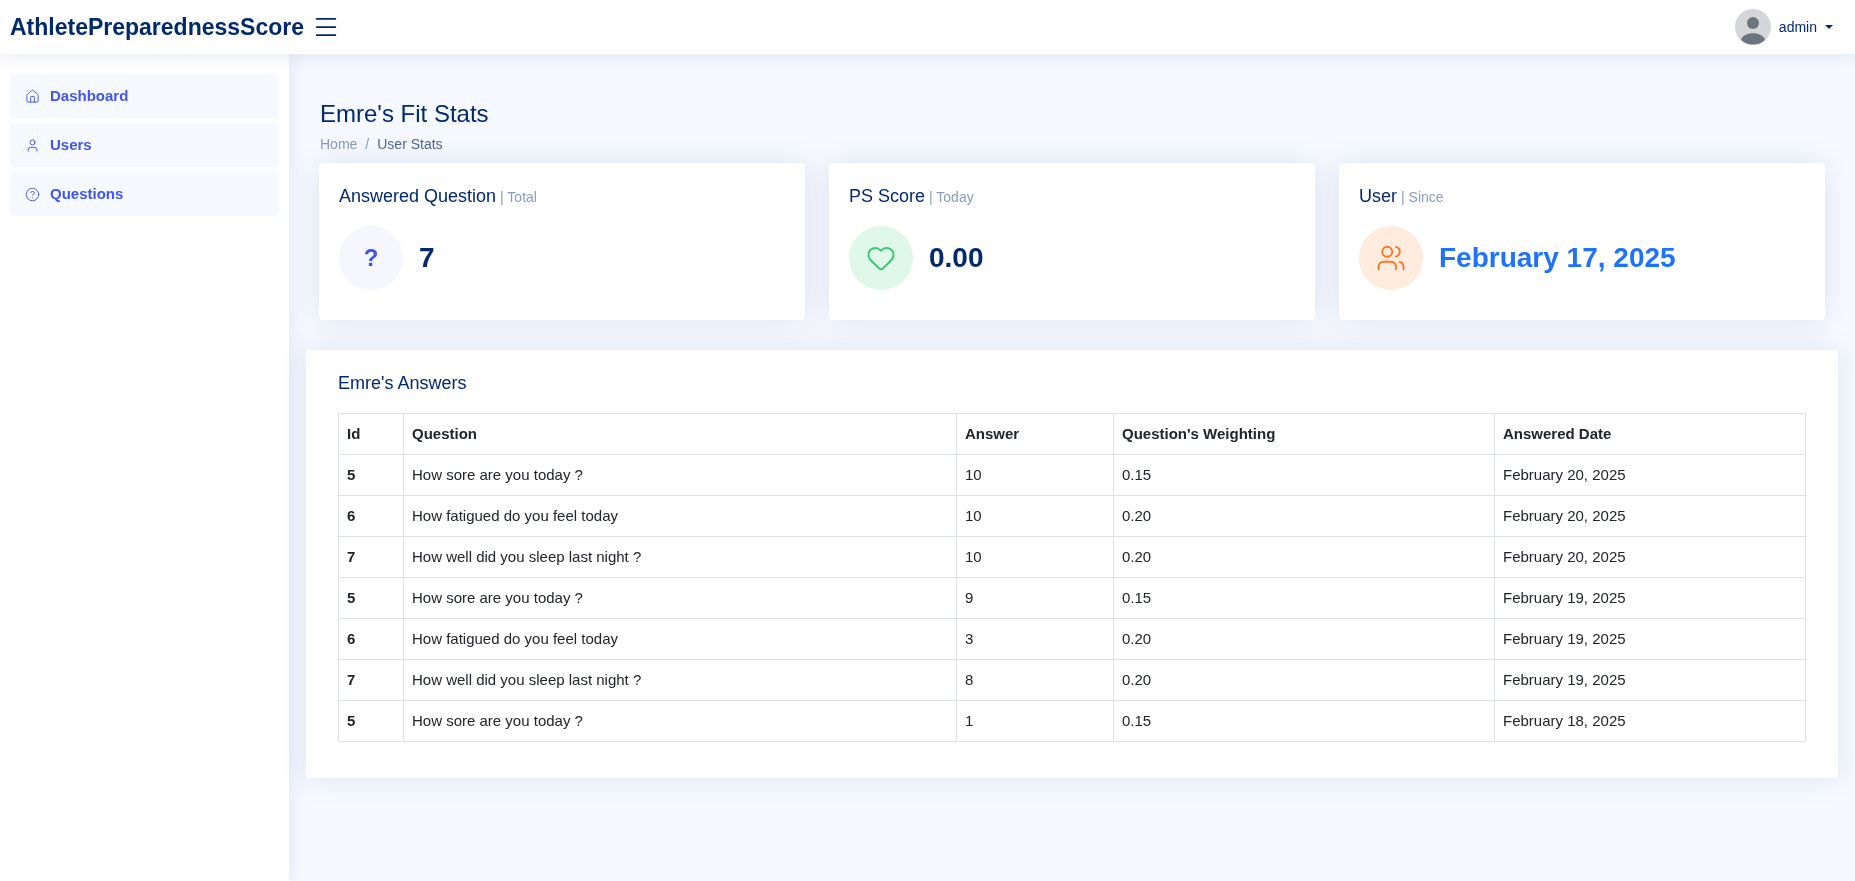 The image size is (1855, 881). Describe the element at coordinates (403, 383) in the screenshot. I see `section-title: Emre's Answers` at that location.